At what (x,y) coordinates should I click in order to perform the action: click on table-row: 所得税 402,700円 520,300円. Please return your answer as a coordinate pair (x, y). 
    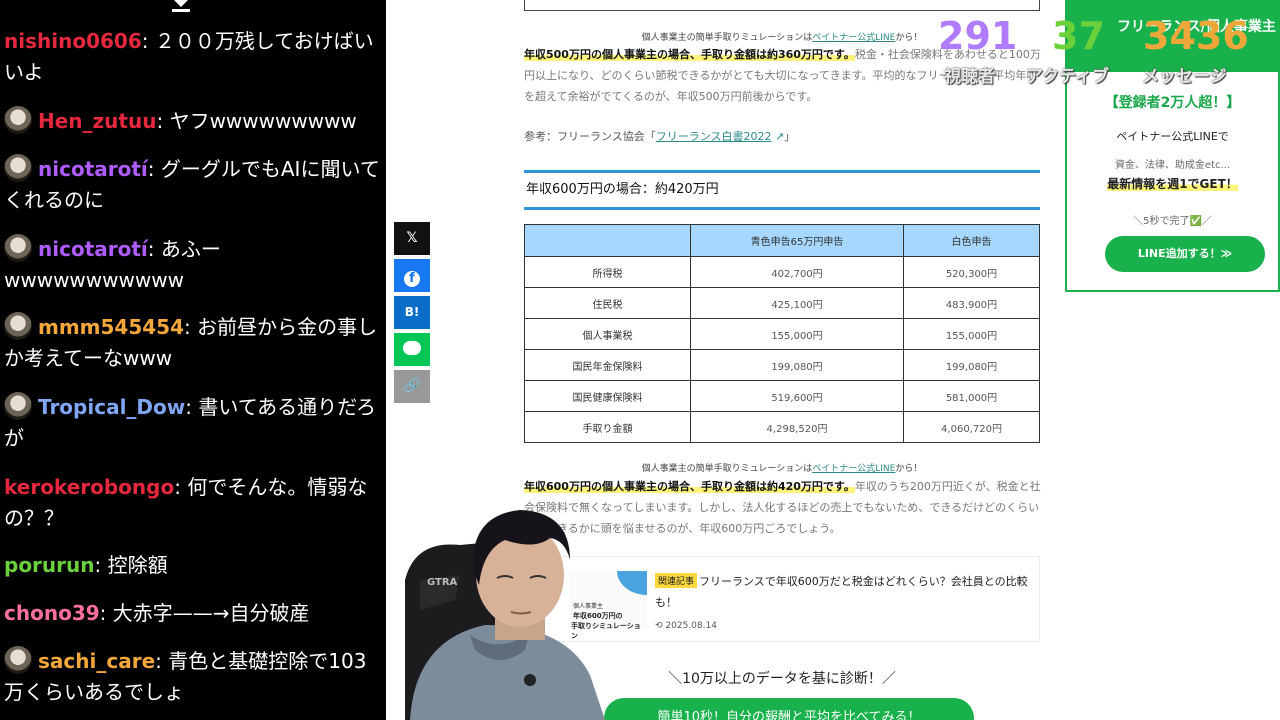
    Looking at the image, I should click on (782, 272).